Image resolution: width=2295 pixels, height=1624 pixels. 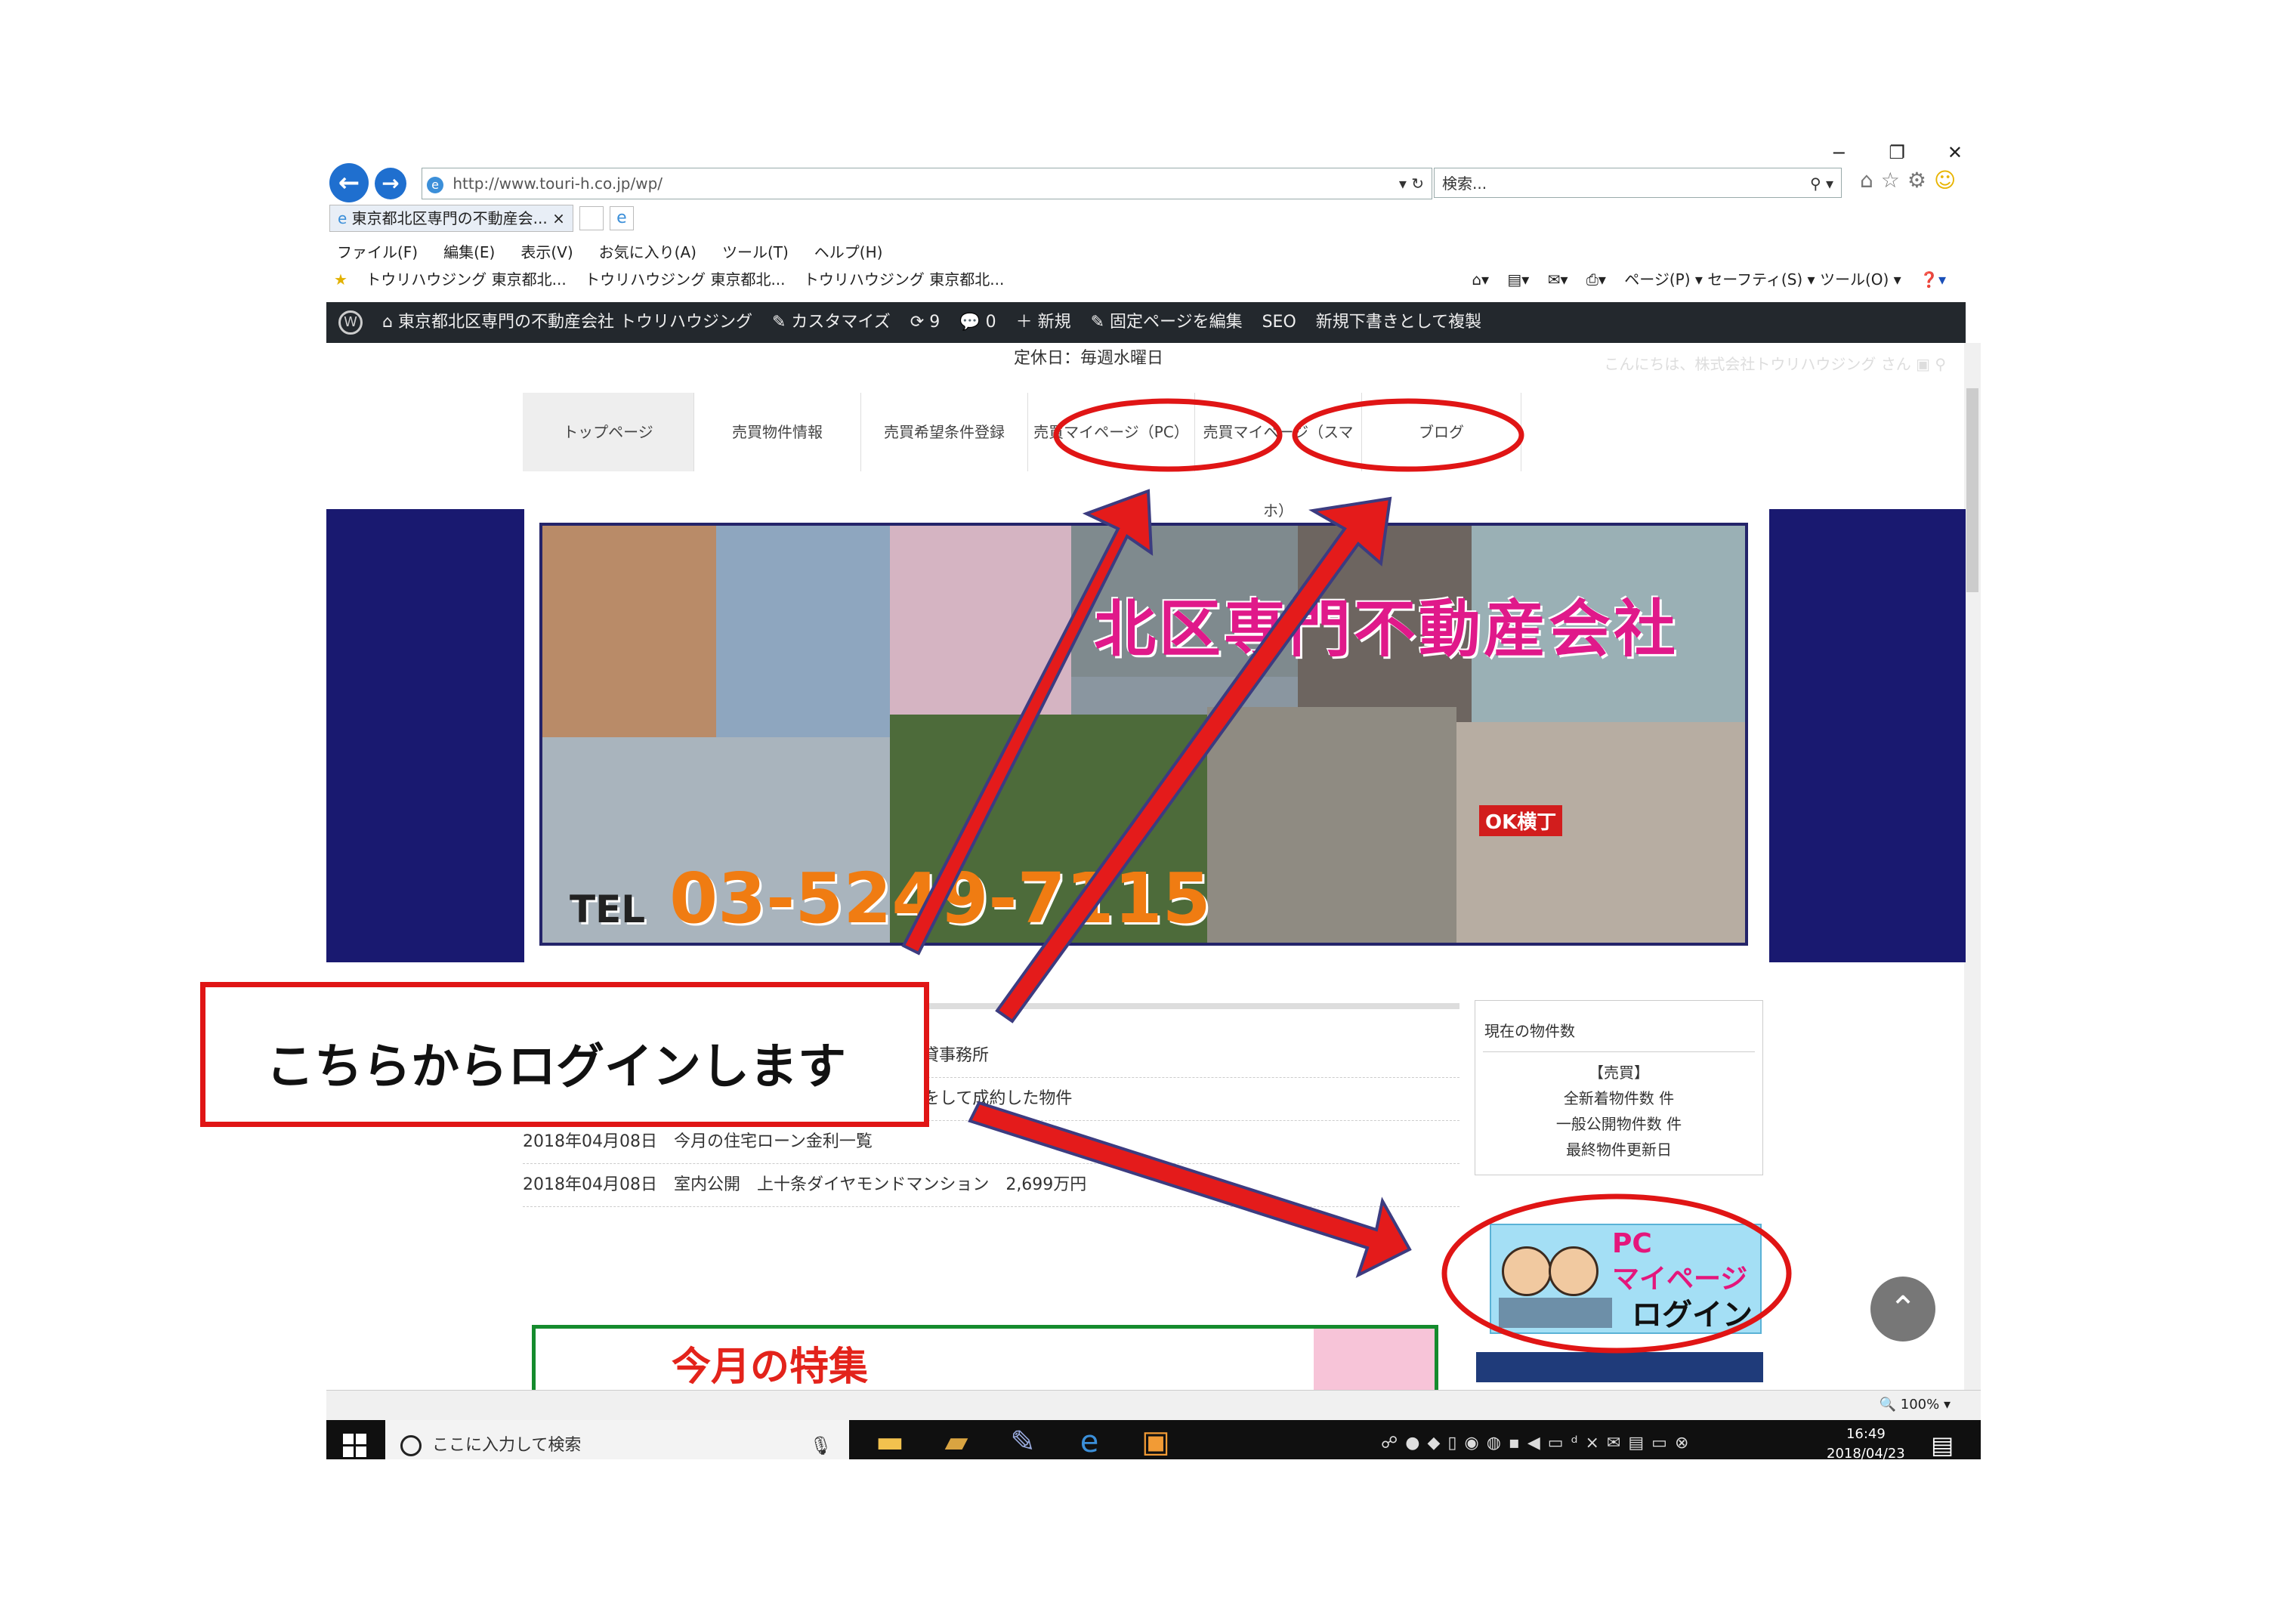 I want to click on search-icon: ⚲, so click(x=1816, y=183).